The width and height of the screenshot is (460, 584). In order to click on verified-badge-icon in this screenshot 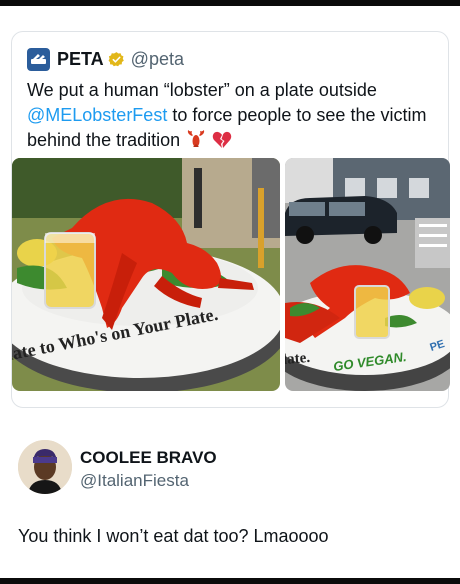, I will do `click(116, 58)`.